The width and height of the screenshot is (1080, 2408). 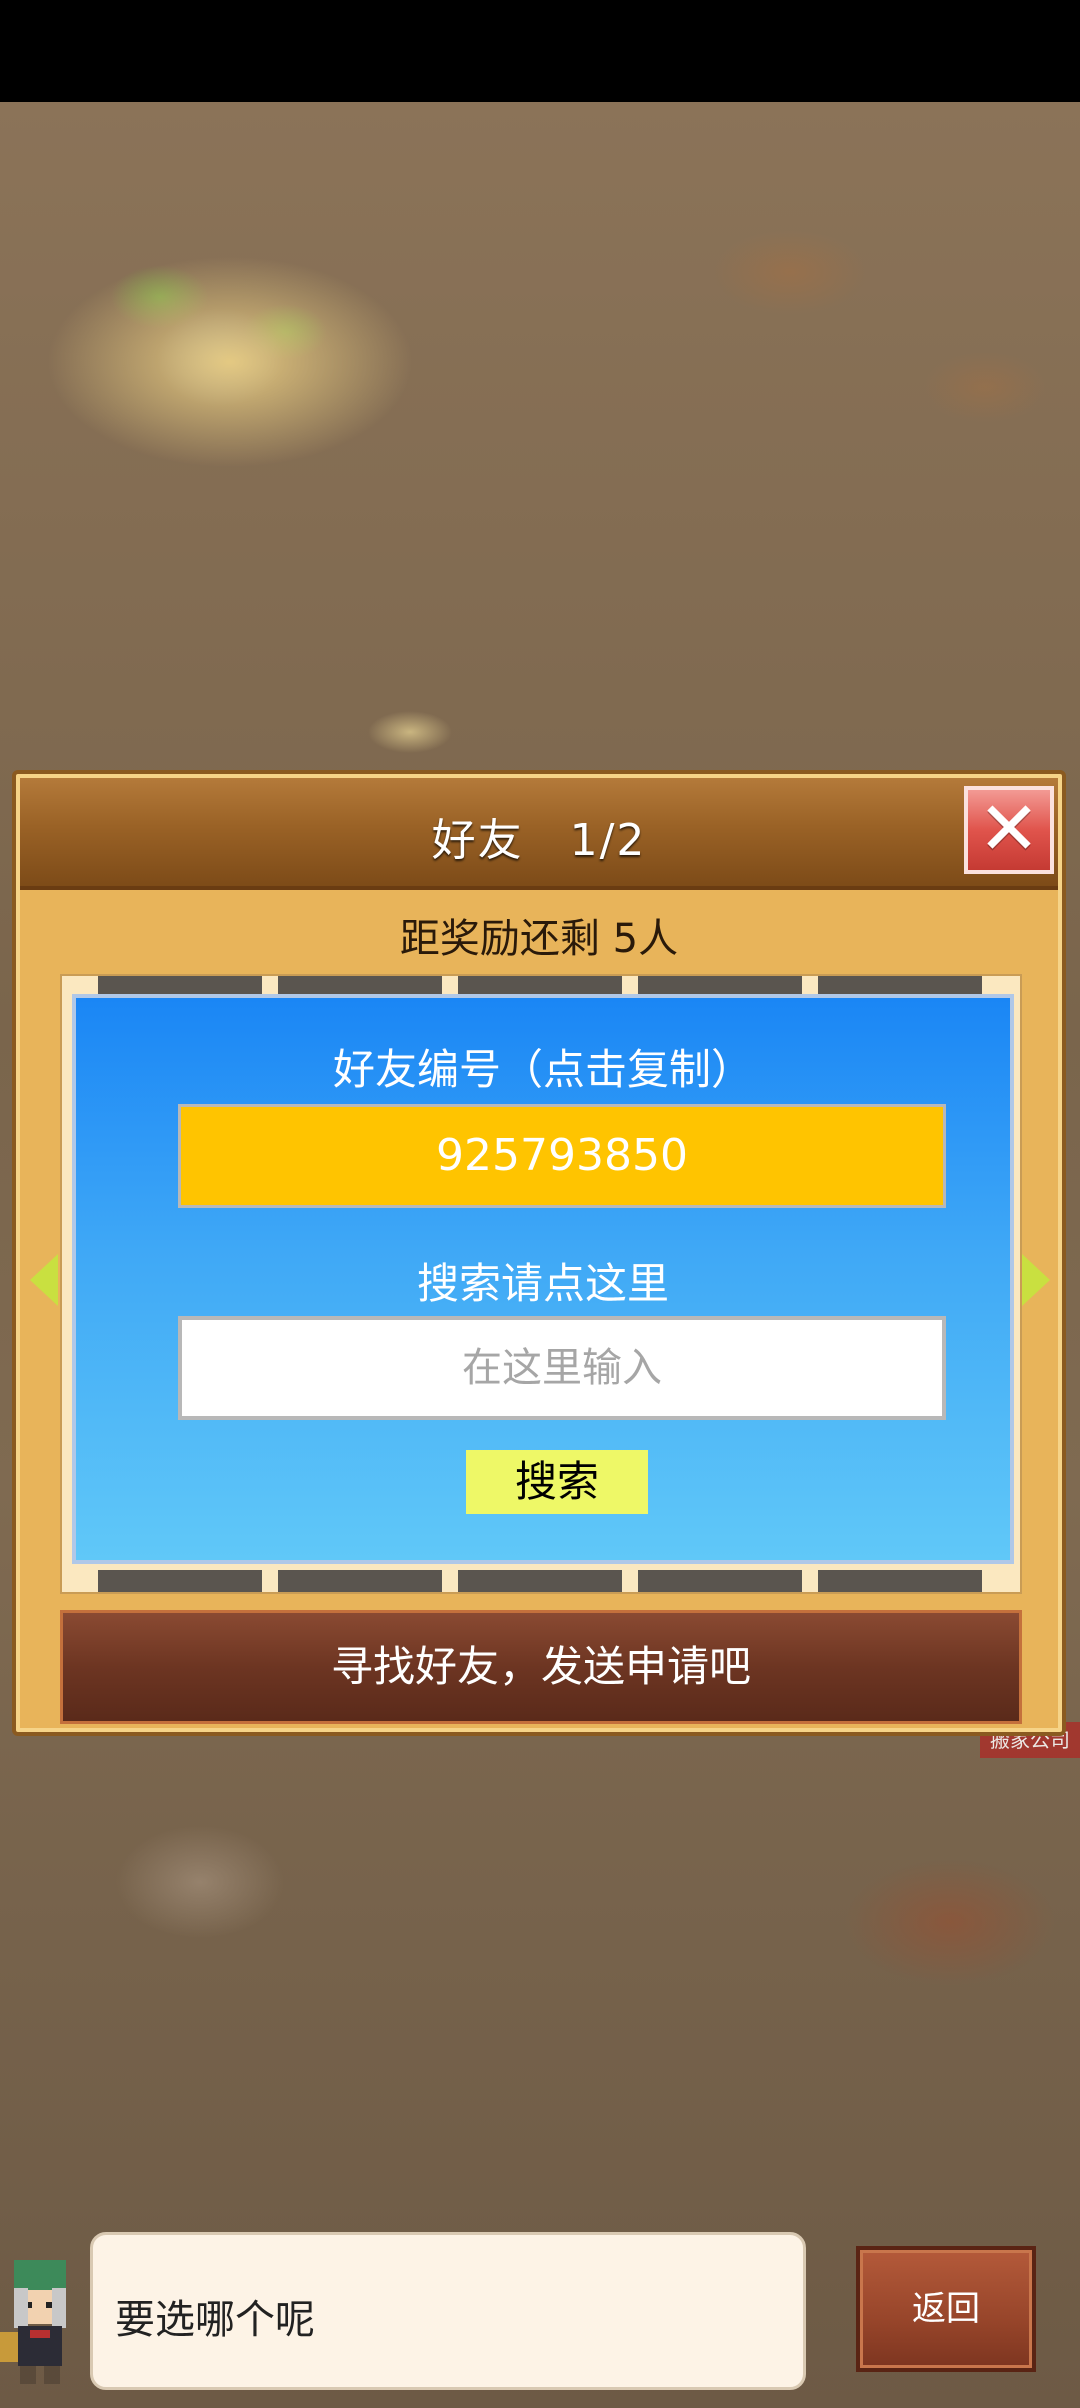 I want to click on arrow-right-icon, so click(x=1036, y=1280).